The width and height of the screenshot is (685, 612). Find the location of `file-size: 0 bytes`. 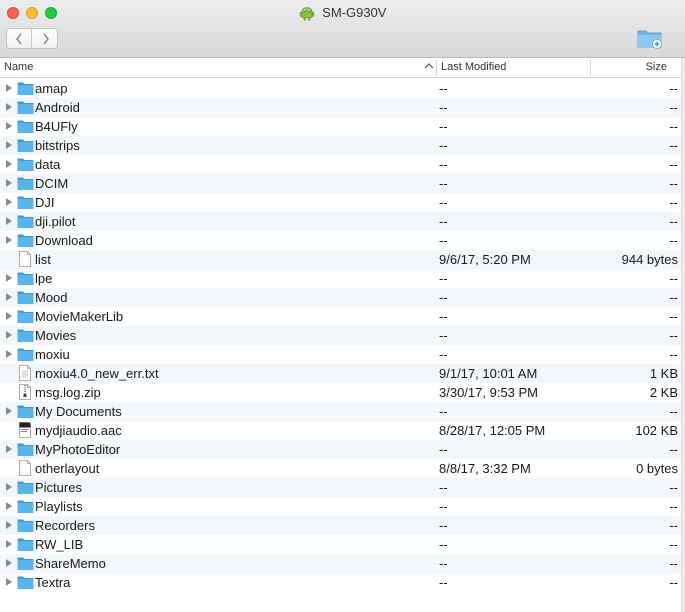

file-size: 0 bytes is located at coordinates (657, 468).